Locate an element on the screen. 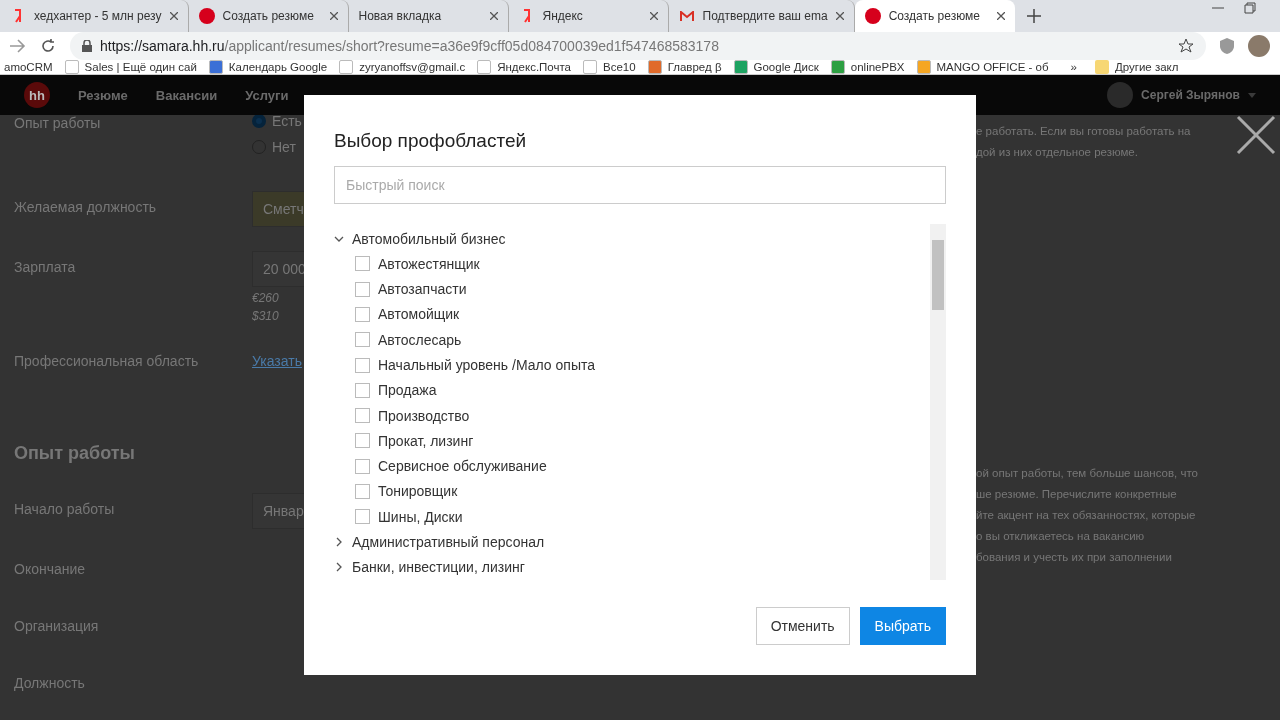 The height and width of the screenshot is (720, 1280). checkbox-item: Продажа is located at coordinates (632, 390).